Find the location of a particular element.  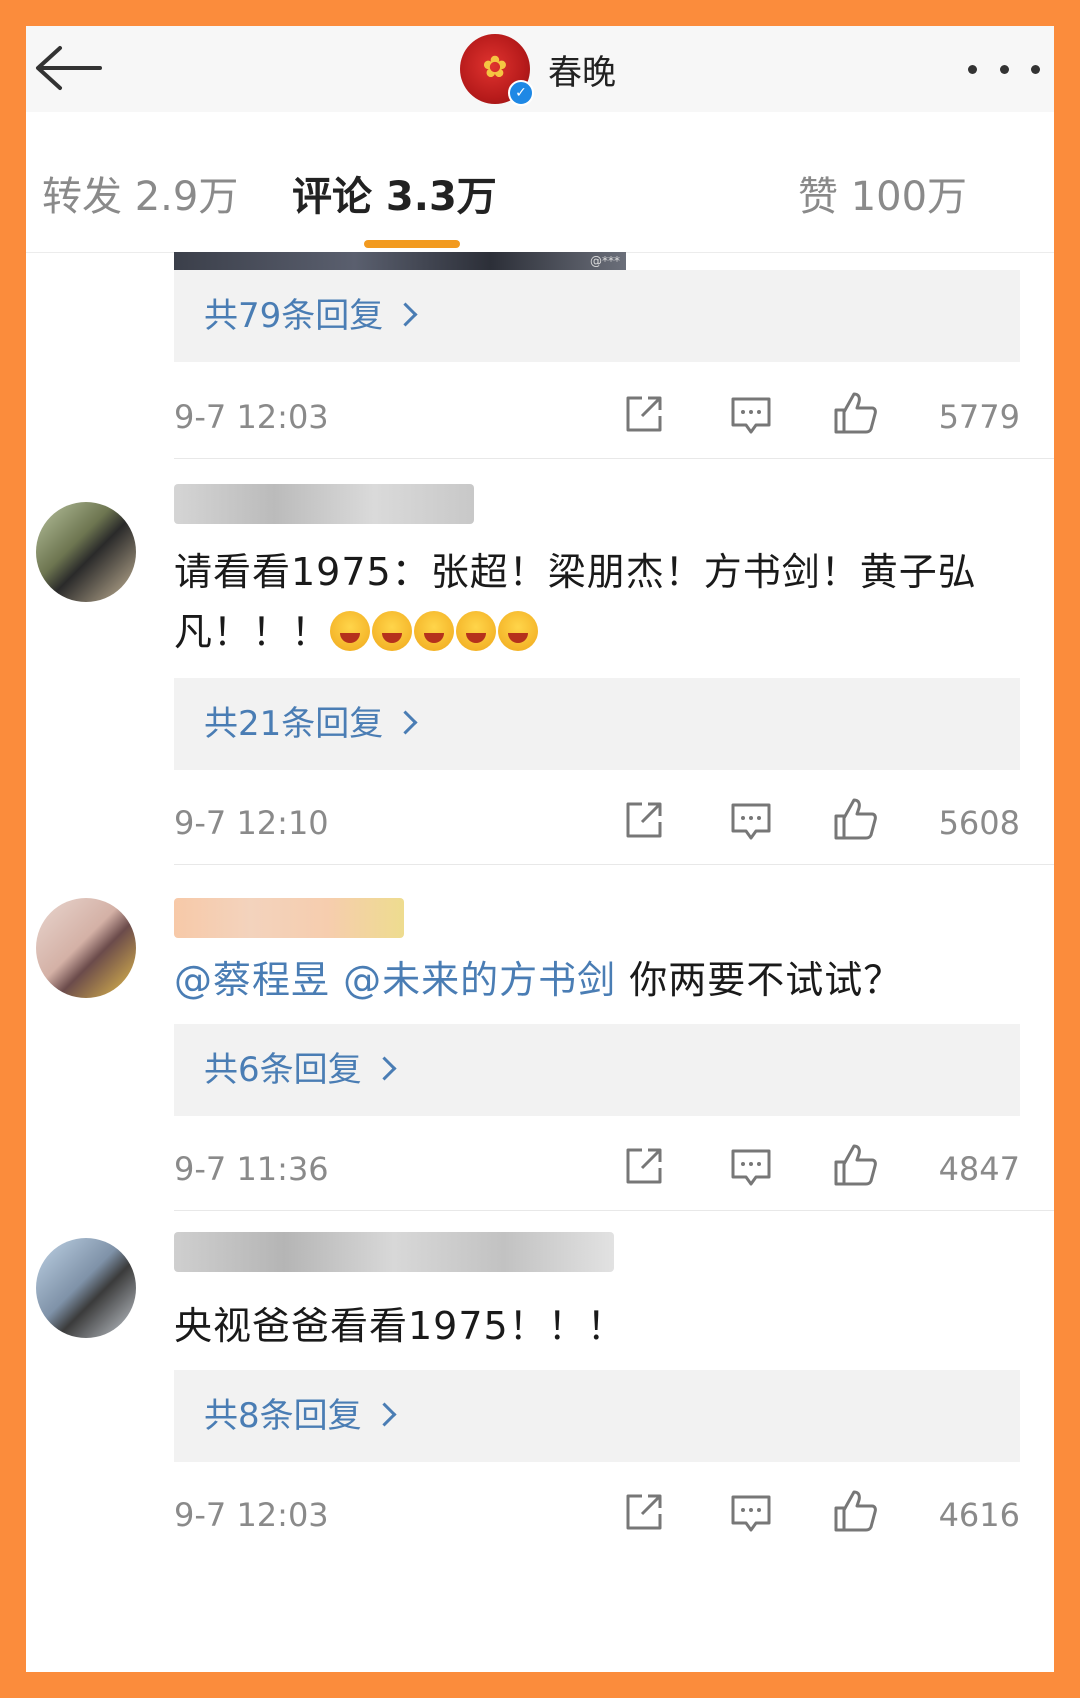

comment-body: @蔡程昱 @未来的方书剑 你两要不试试？ is located at coordinates (584, 980).